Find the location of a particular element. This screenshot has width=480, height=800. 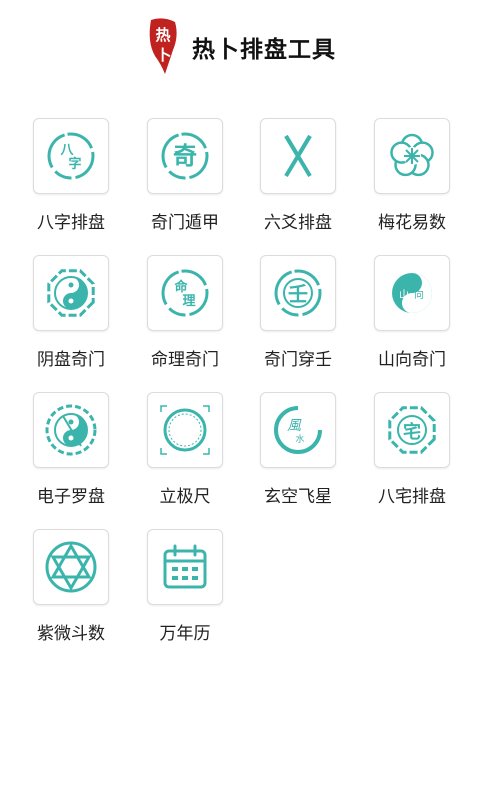

tool-label: 阴盘奇门 is located at coordinates (71, 360).